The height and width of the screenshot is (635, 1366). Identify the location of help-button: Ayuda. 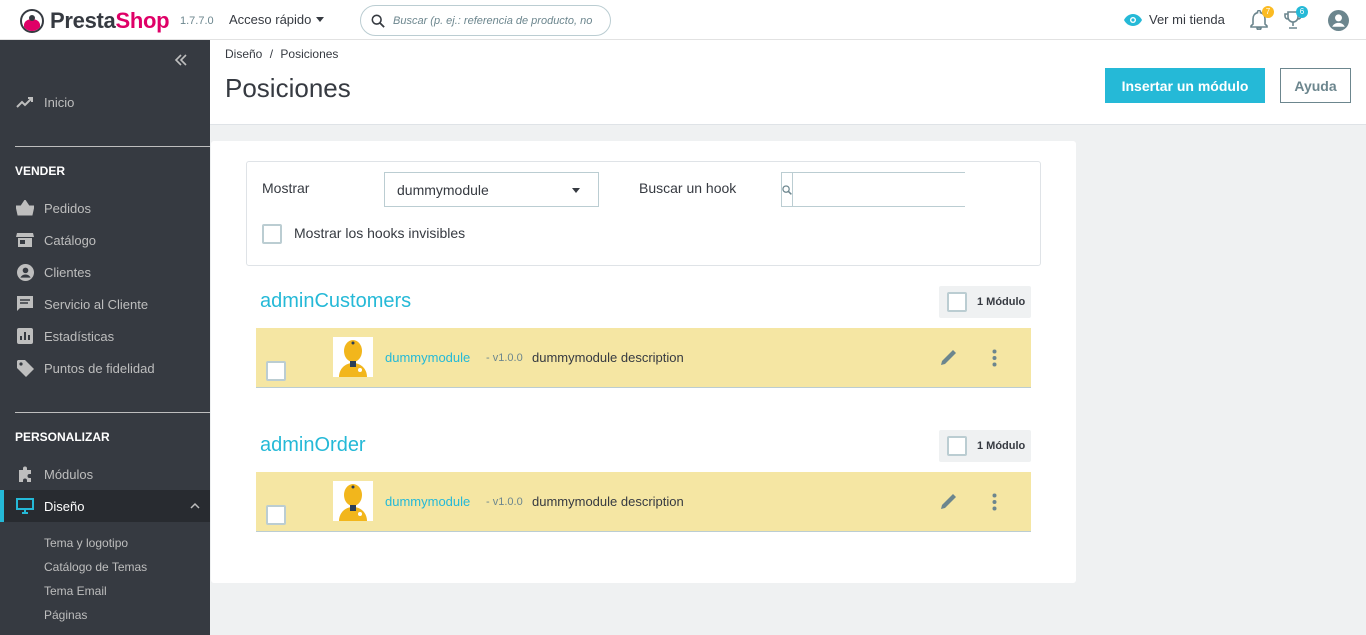
(1315, 85).